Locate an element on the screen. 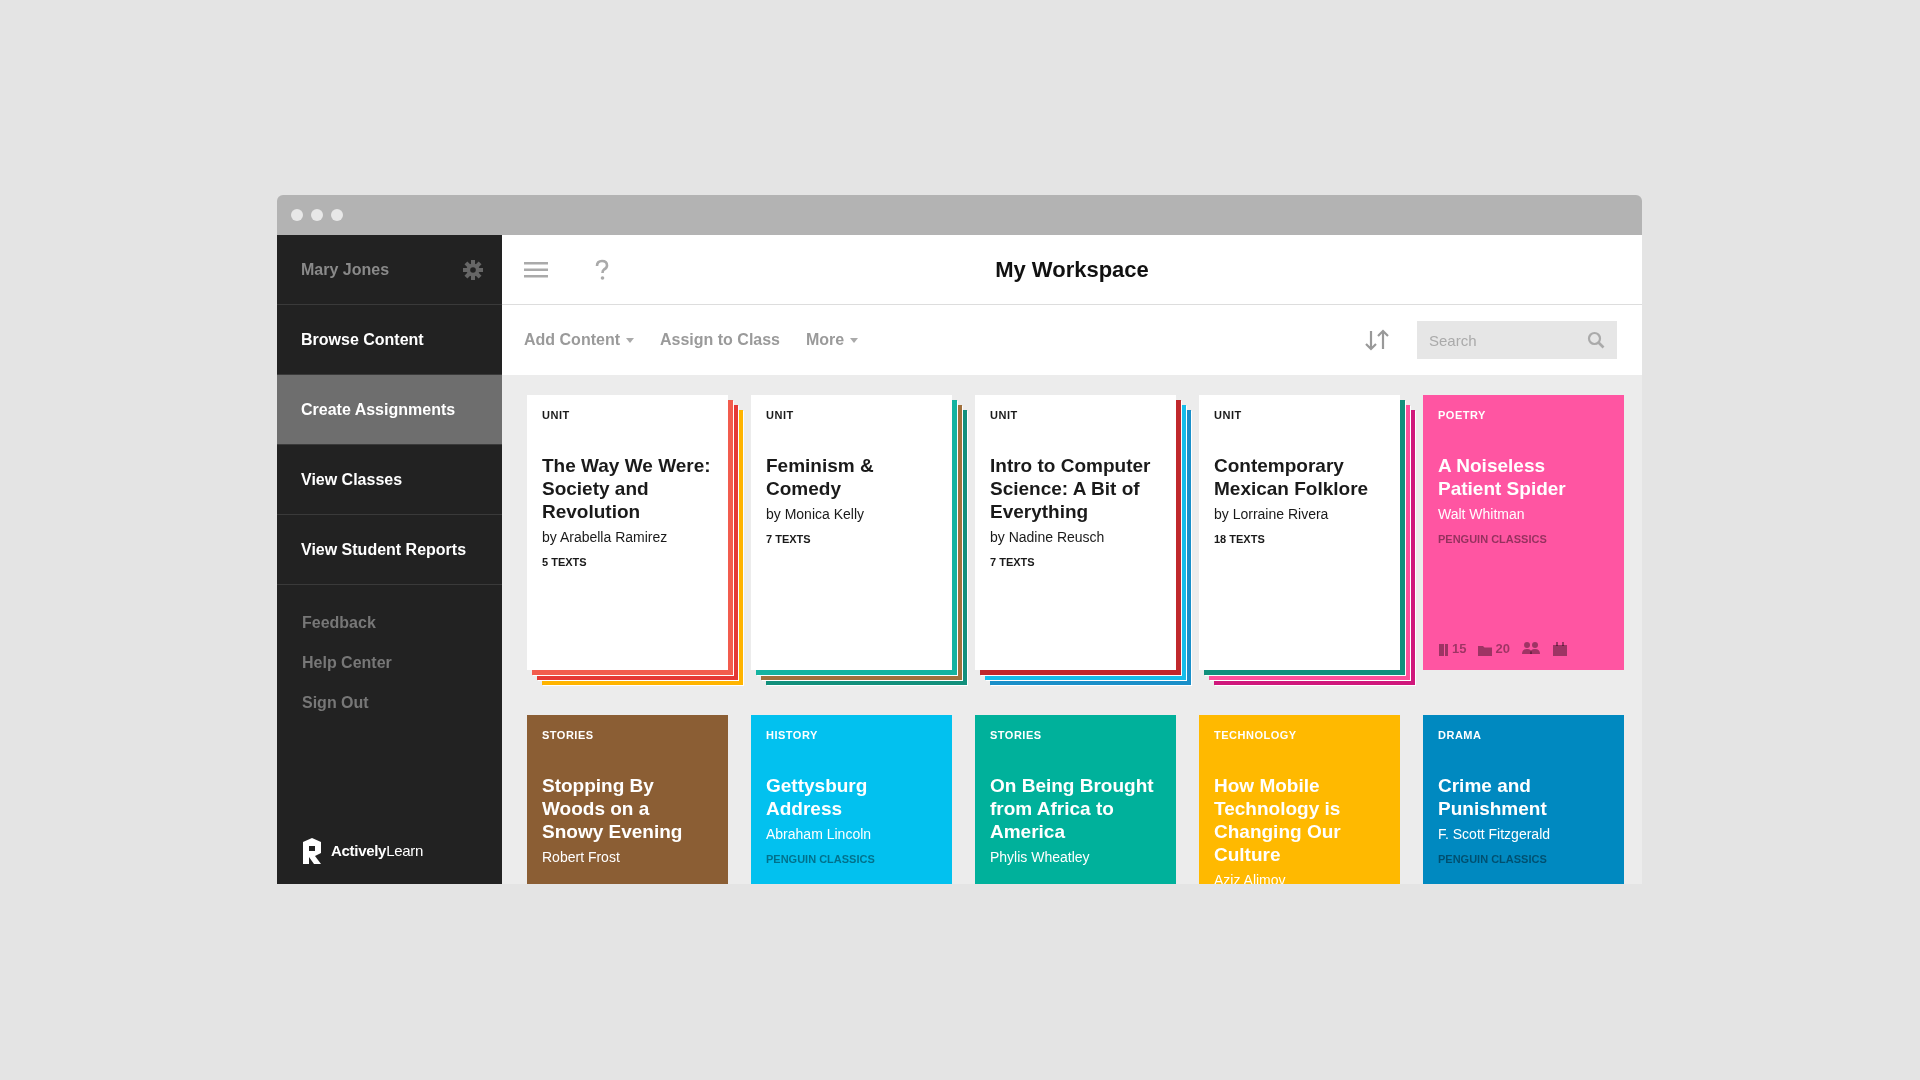 This screenshot has height=1080, width=1920. text-count: 5 TEXTS is located at coordinates (565, 562).